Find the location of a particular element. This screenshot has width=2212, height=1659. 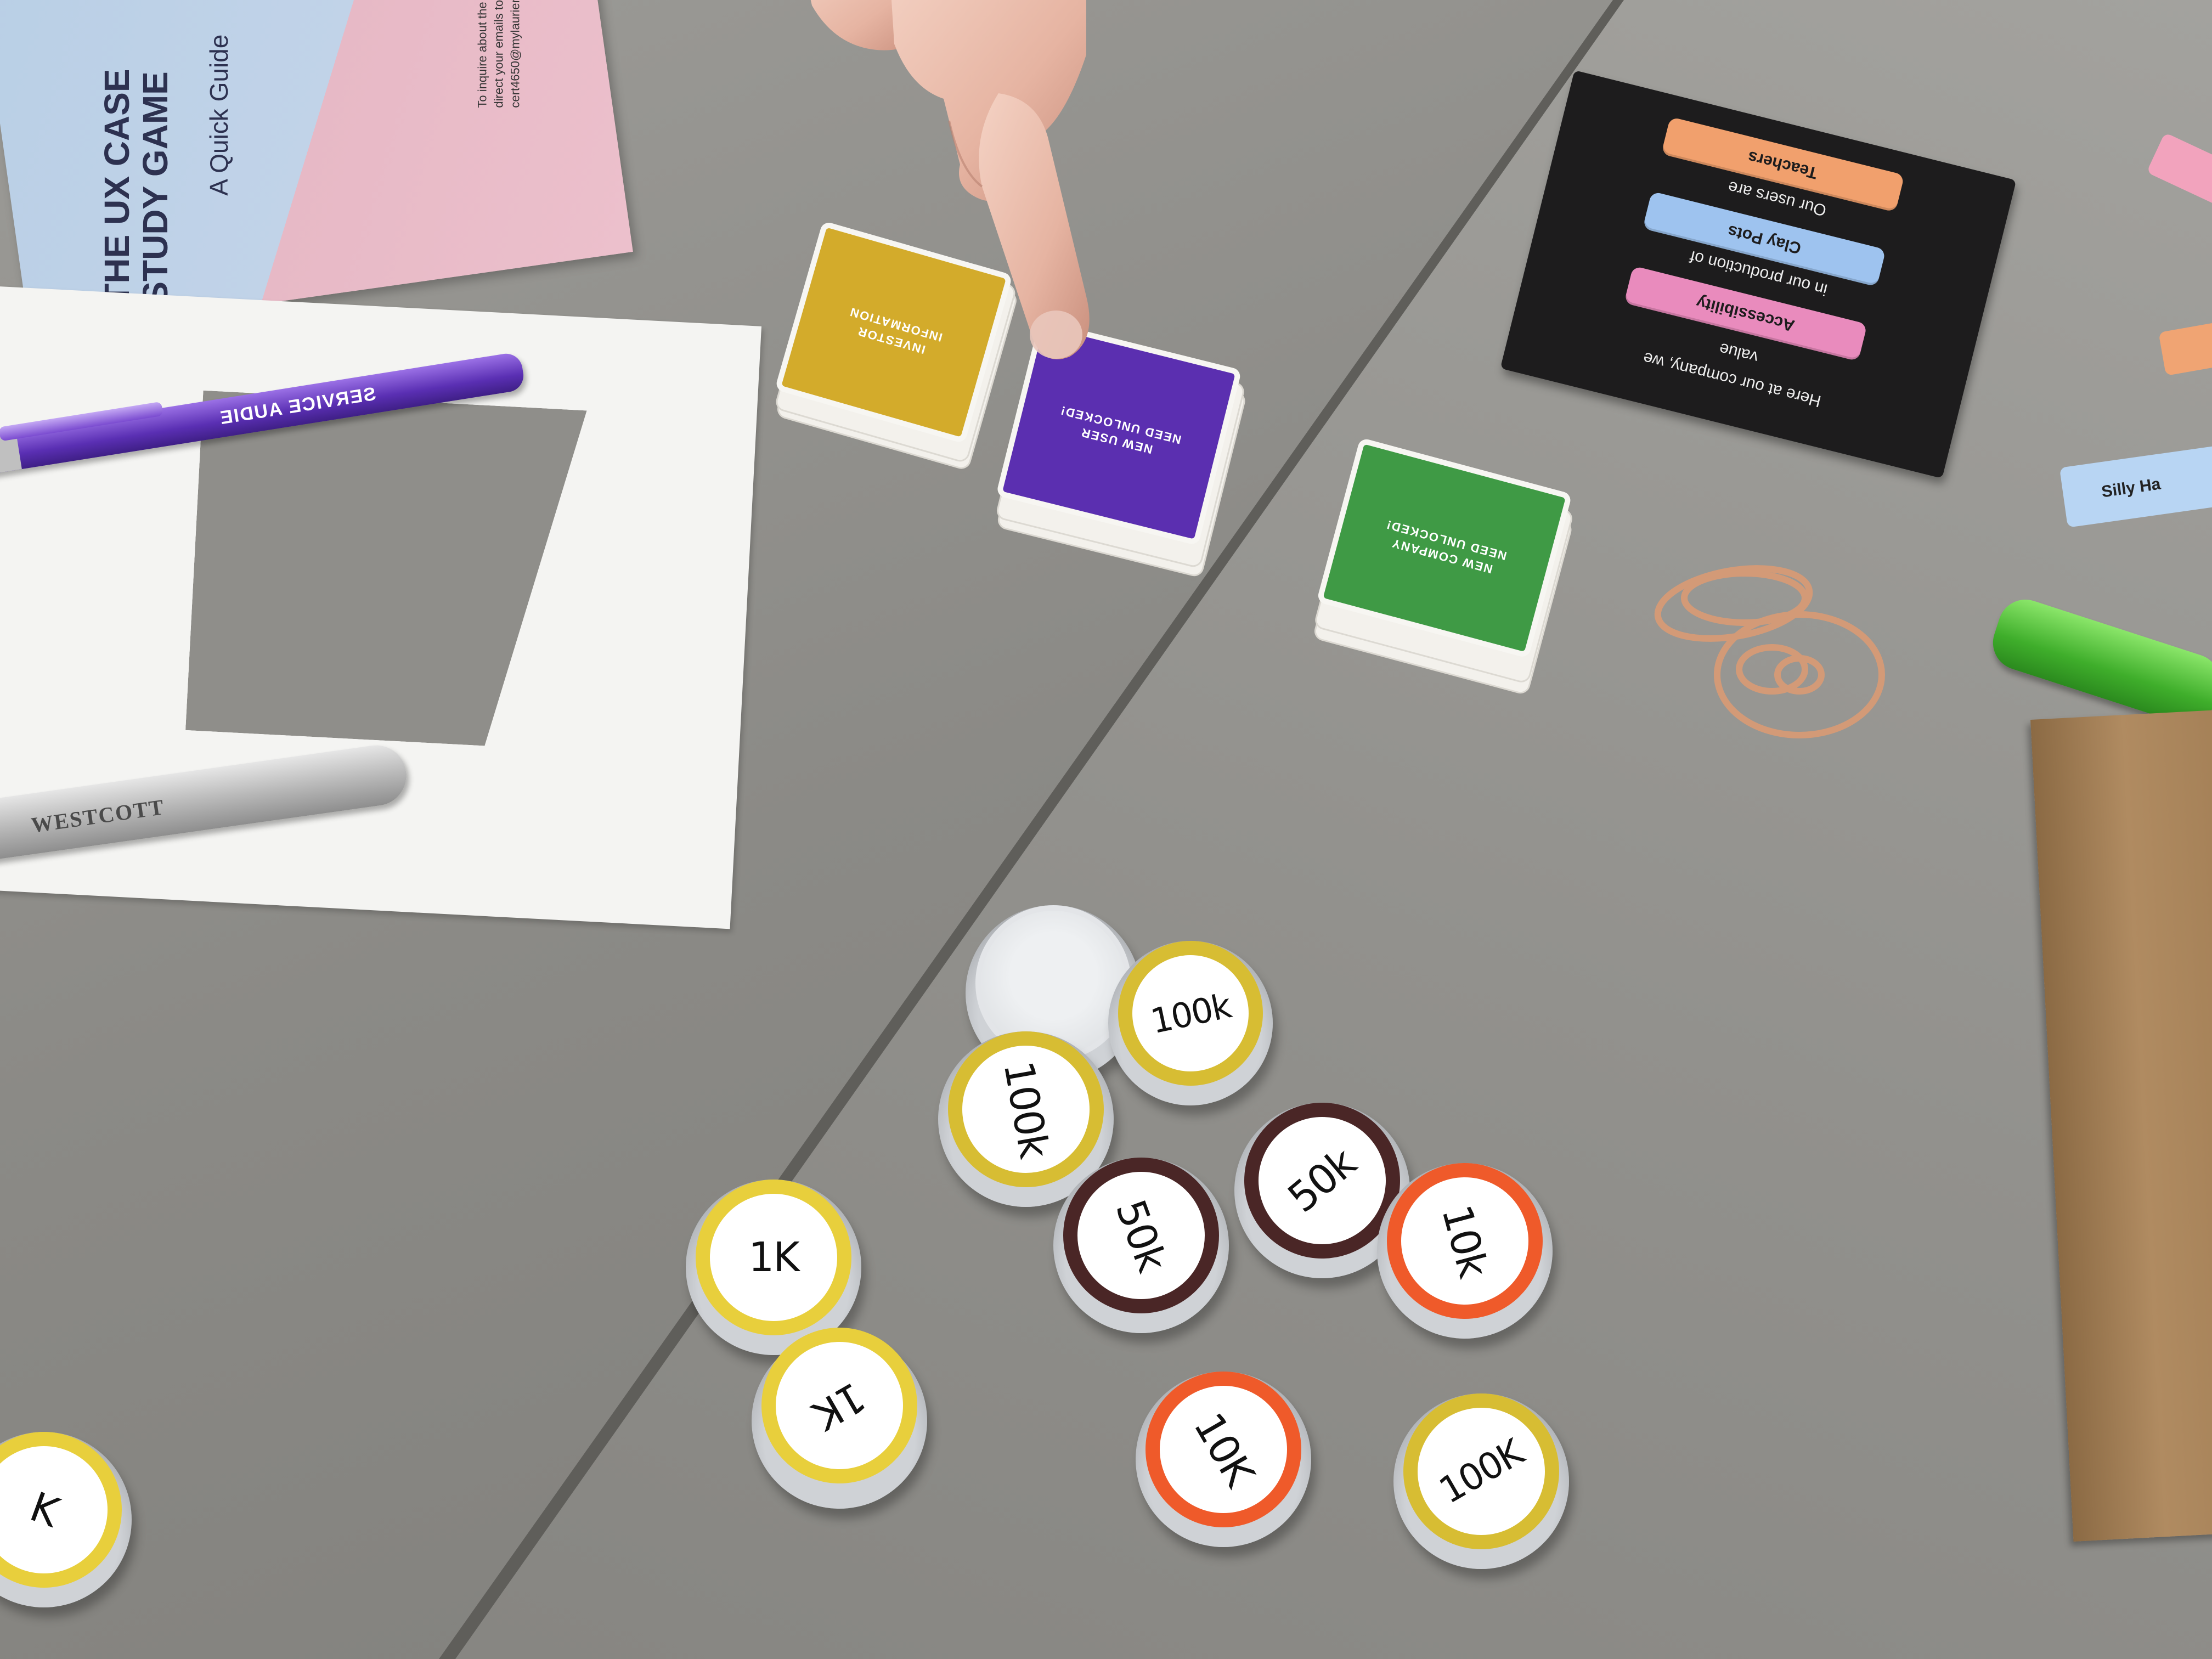

product-pill-label: Clay Pots is located at coordinates (1764, 239).